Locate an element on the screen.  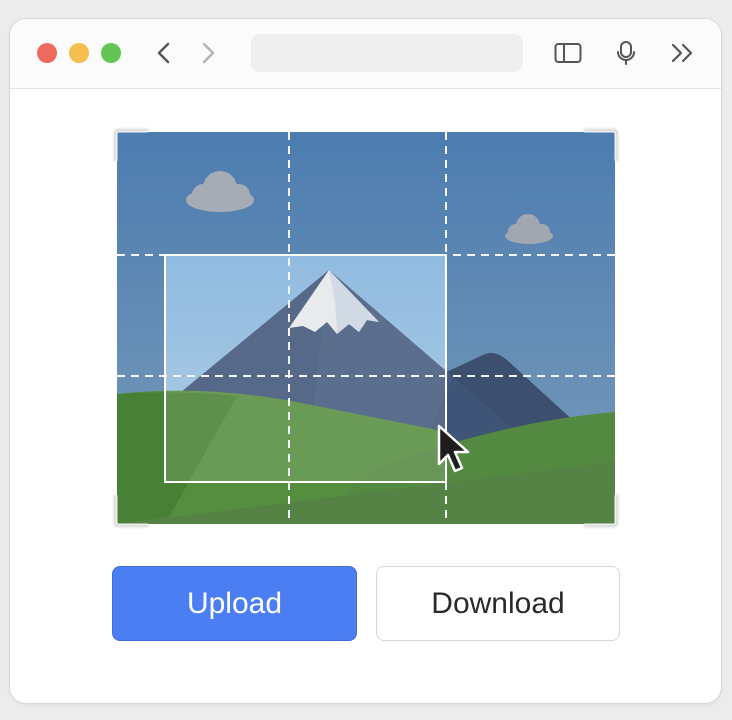
download-button: Download is located at coordinates (498, 603).